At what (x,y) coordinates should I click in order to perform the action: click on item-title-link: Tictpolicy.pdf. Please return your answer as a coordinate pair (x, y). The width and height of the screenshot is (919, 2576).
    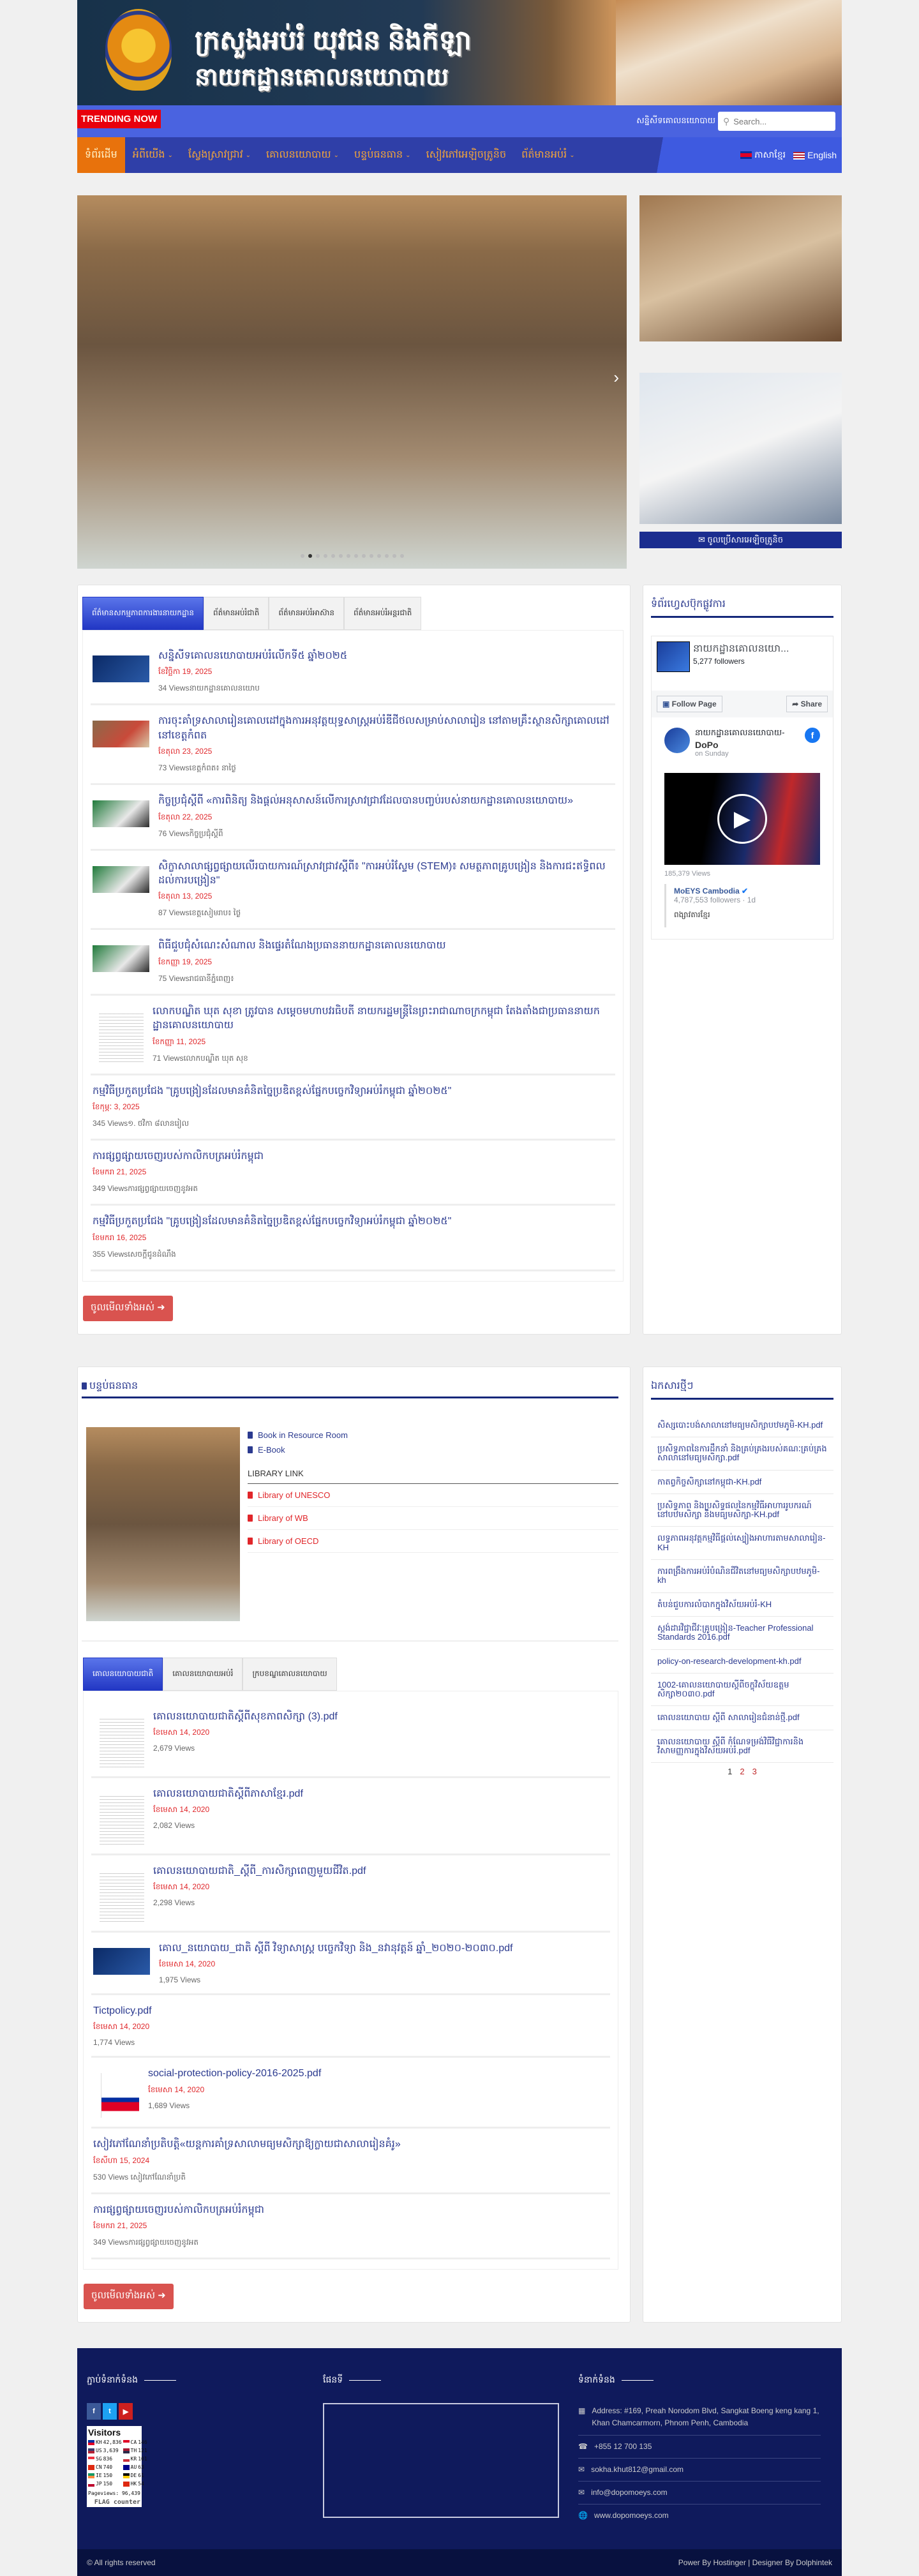
    Looking at the image, I should click on (122, 2011).